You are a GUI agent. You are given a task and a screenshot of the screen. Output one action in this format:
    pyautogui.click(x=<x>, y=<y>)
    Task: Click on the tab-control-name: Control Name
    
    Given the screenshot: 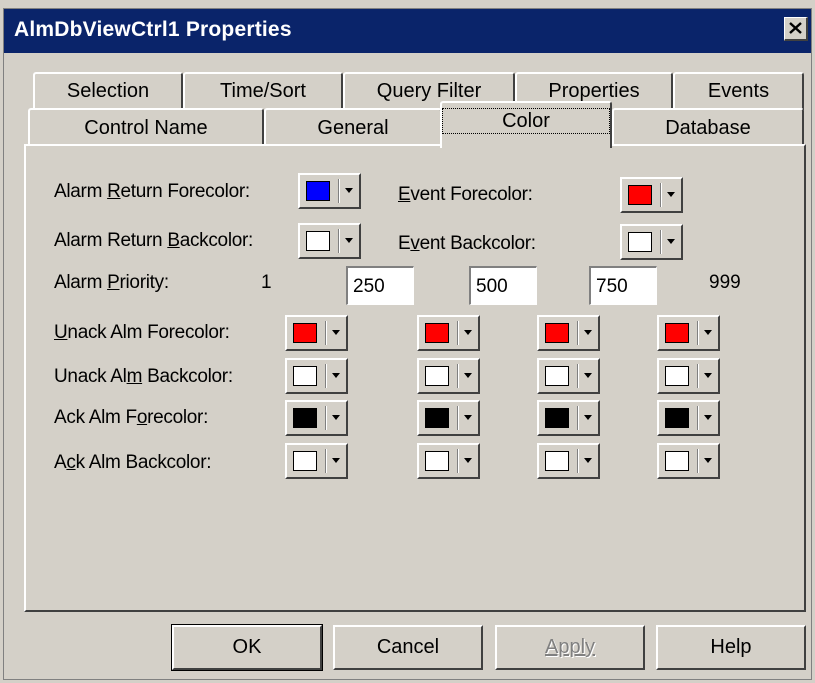 What is the action you would take?
    pyautogui.click(x=146, y=127)
    